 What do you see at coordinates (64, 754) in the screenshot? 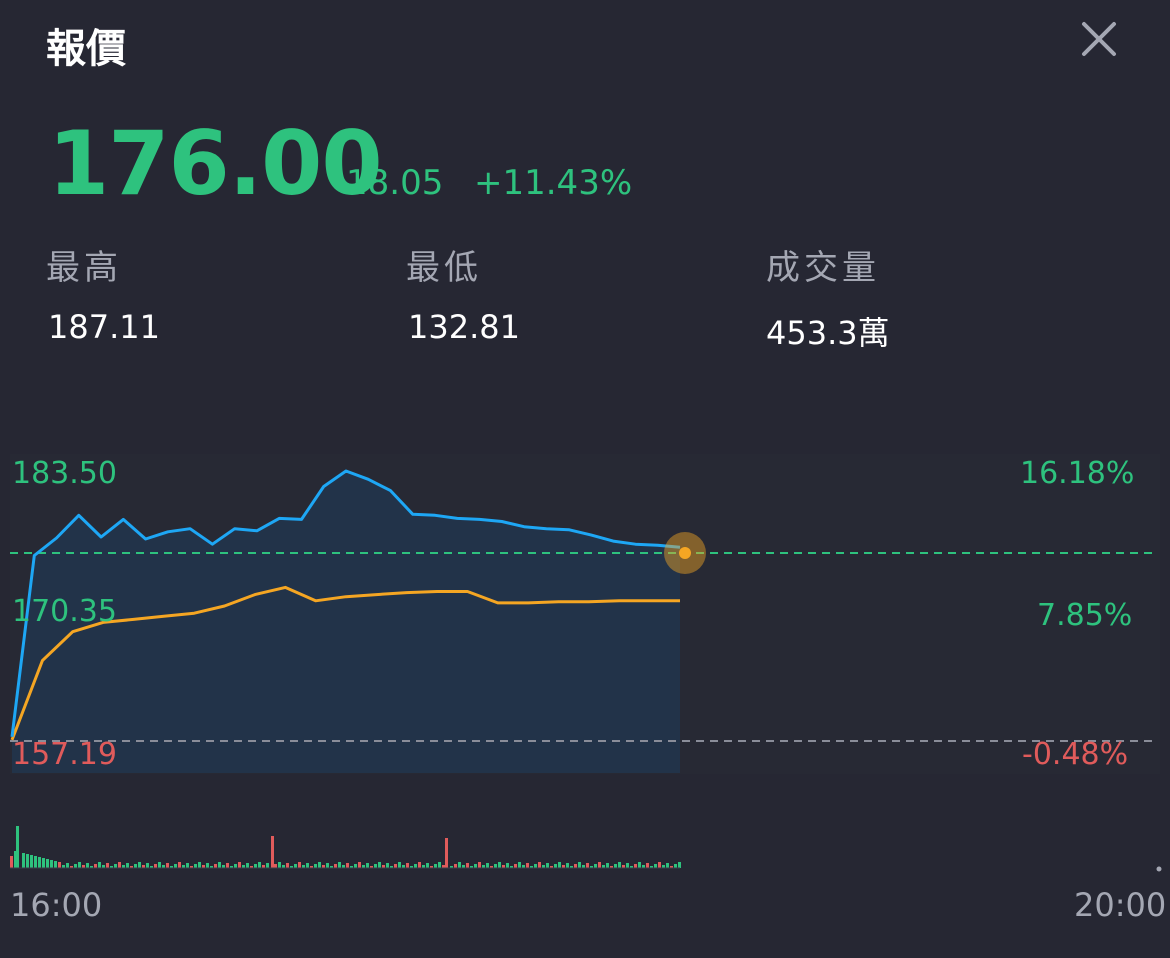
I see `y-label-bottom-left: 157.19` at bounding box center [64, 754].